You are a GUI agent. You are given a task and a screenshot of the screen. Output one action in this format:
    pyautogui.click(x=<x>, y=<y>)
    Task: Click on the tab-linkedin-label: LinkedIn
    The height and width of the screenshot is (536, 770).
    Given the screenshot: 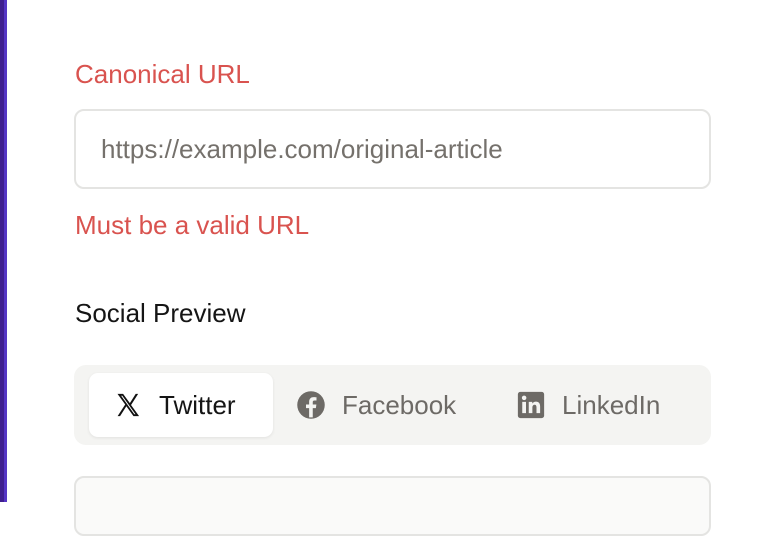 What is the action you would take?
    pyautogui.click(x=611, y=405)
    